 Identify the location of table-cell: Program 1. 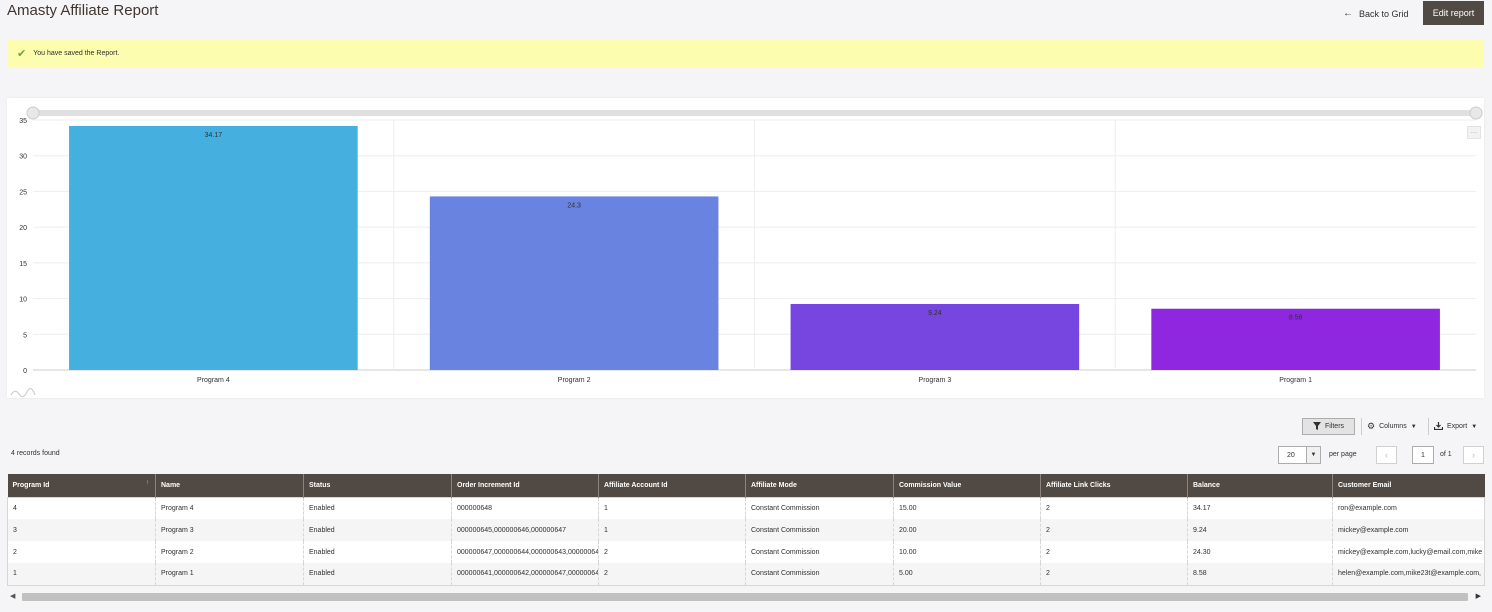
(229, 574).